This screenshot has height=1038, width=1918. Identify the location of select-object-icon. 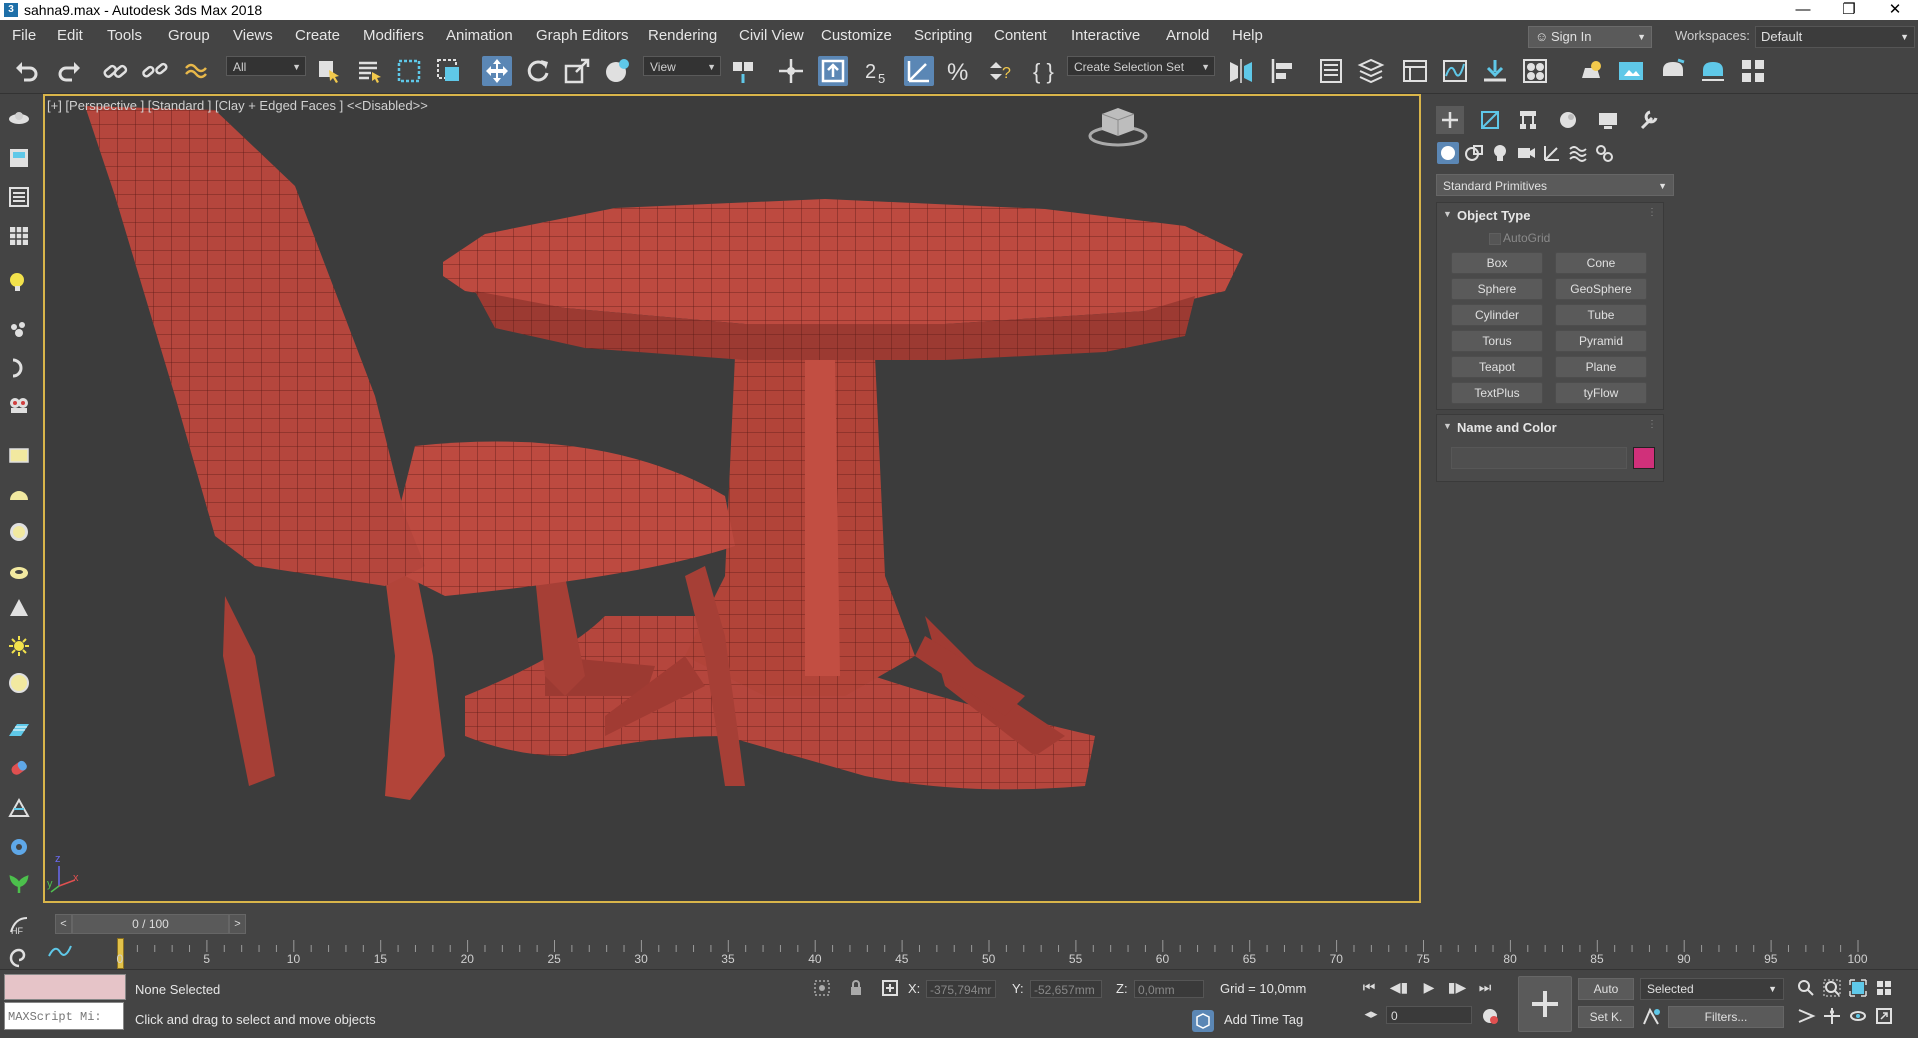
(329, 71).